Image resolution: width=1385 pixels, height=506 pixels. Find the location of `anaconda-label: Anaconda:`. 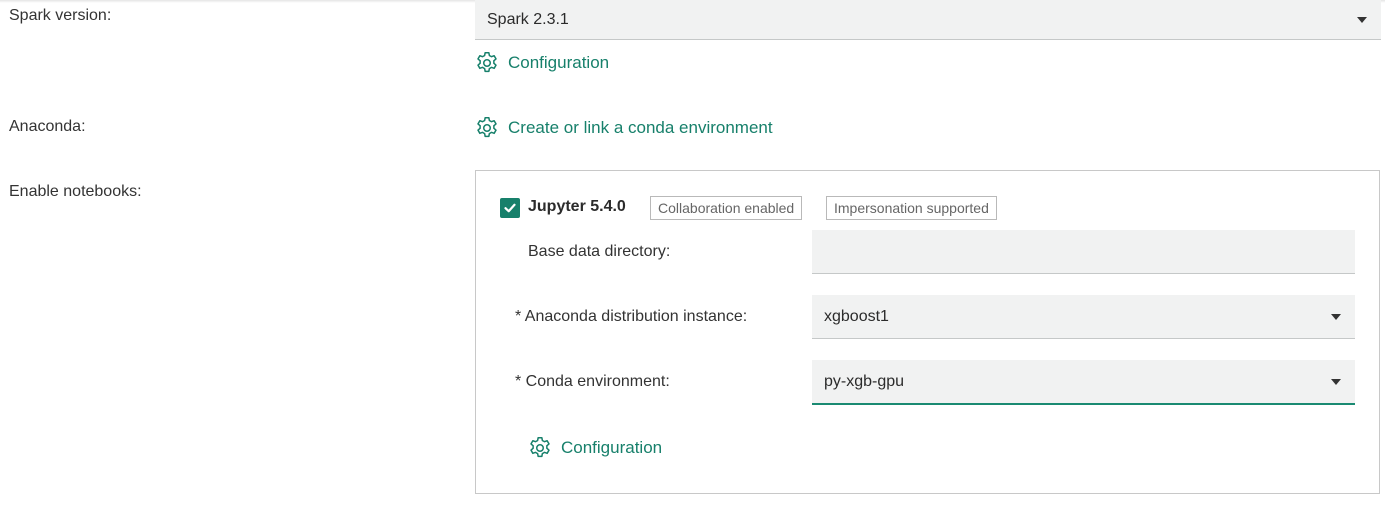

anaconda-label: Anaconda: is located at coordinates (47, 126).